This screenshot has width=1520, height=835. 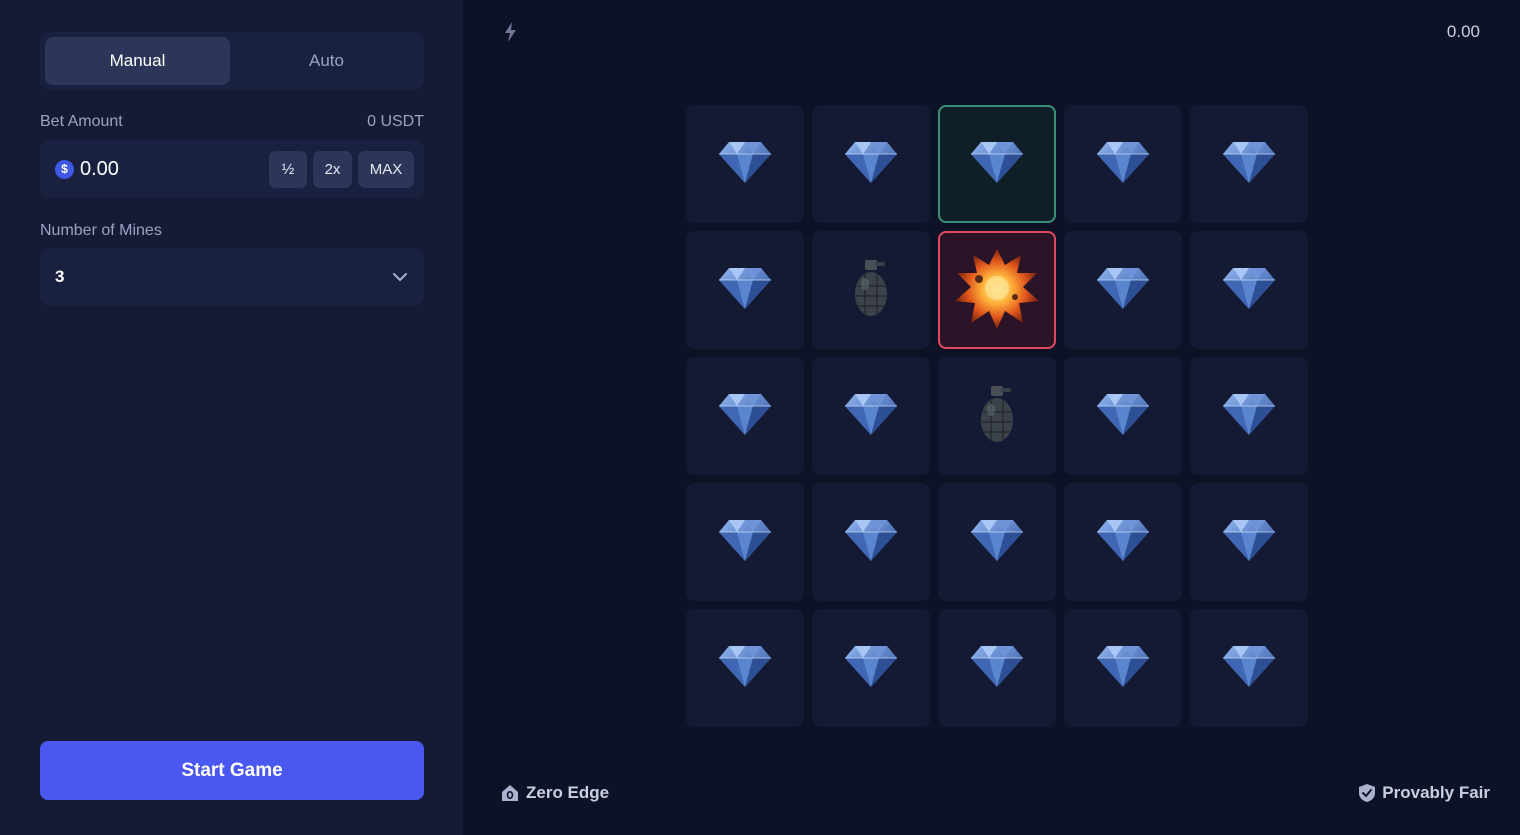 I want to click on tile-r1-c2, so click(x=871, y=164).